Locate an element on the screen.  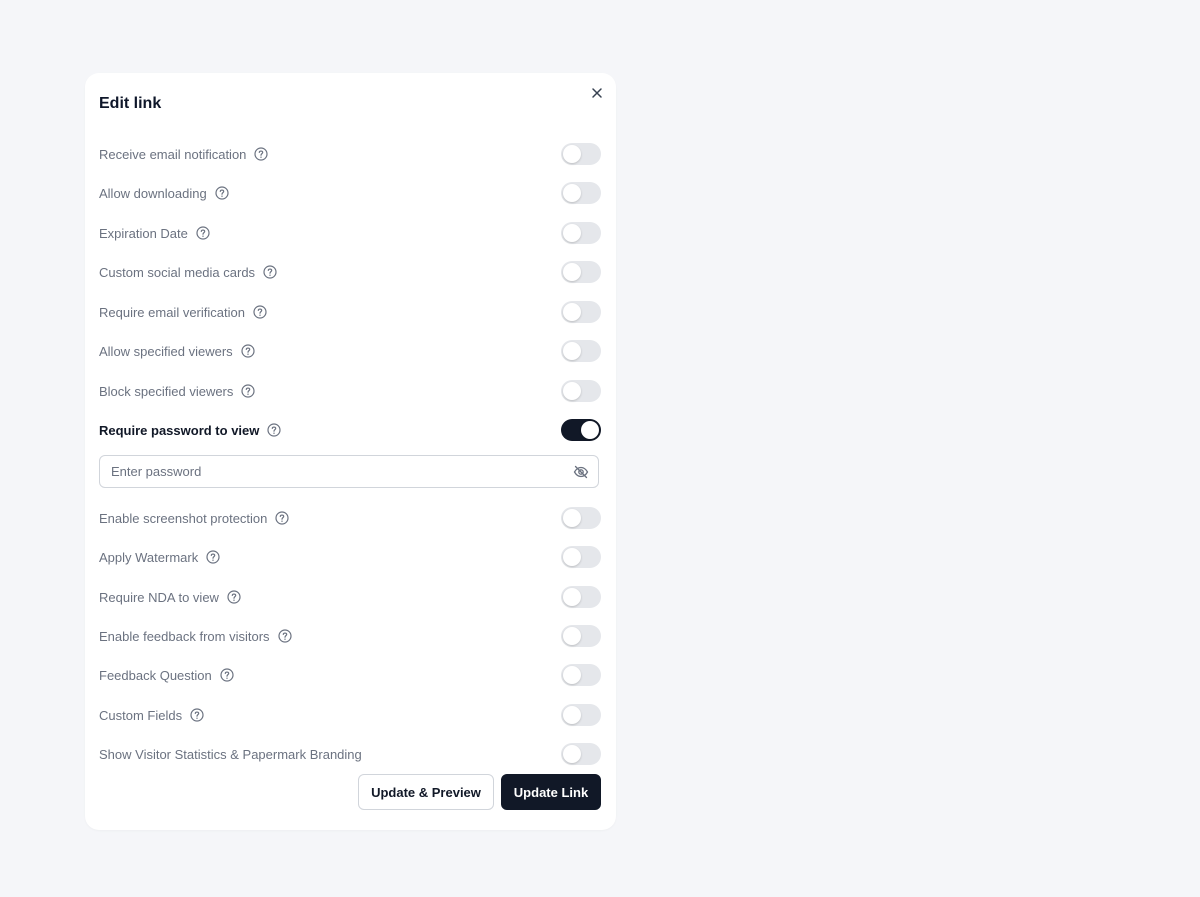
setting-label: Allow downloading is located at coordinates (153, 193).